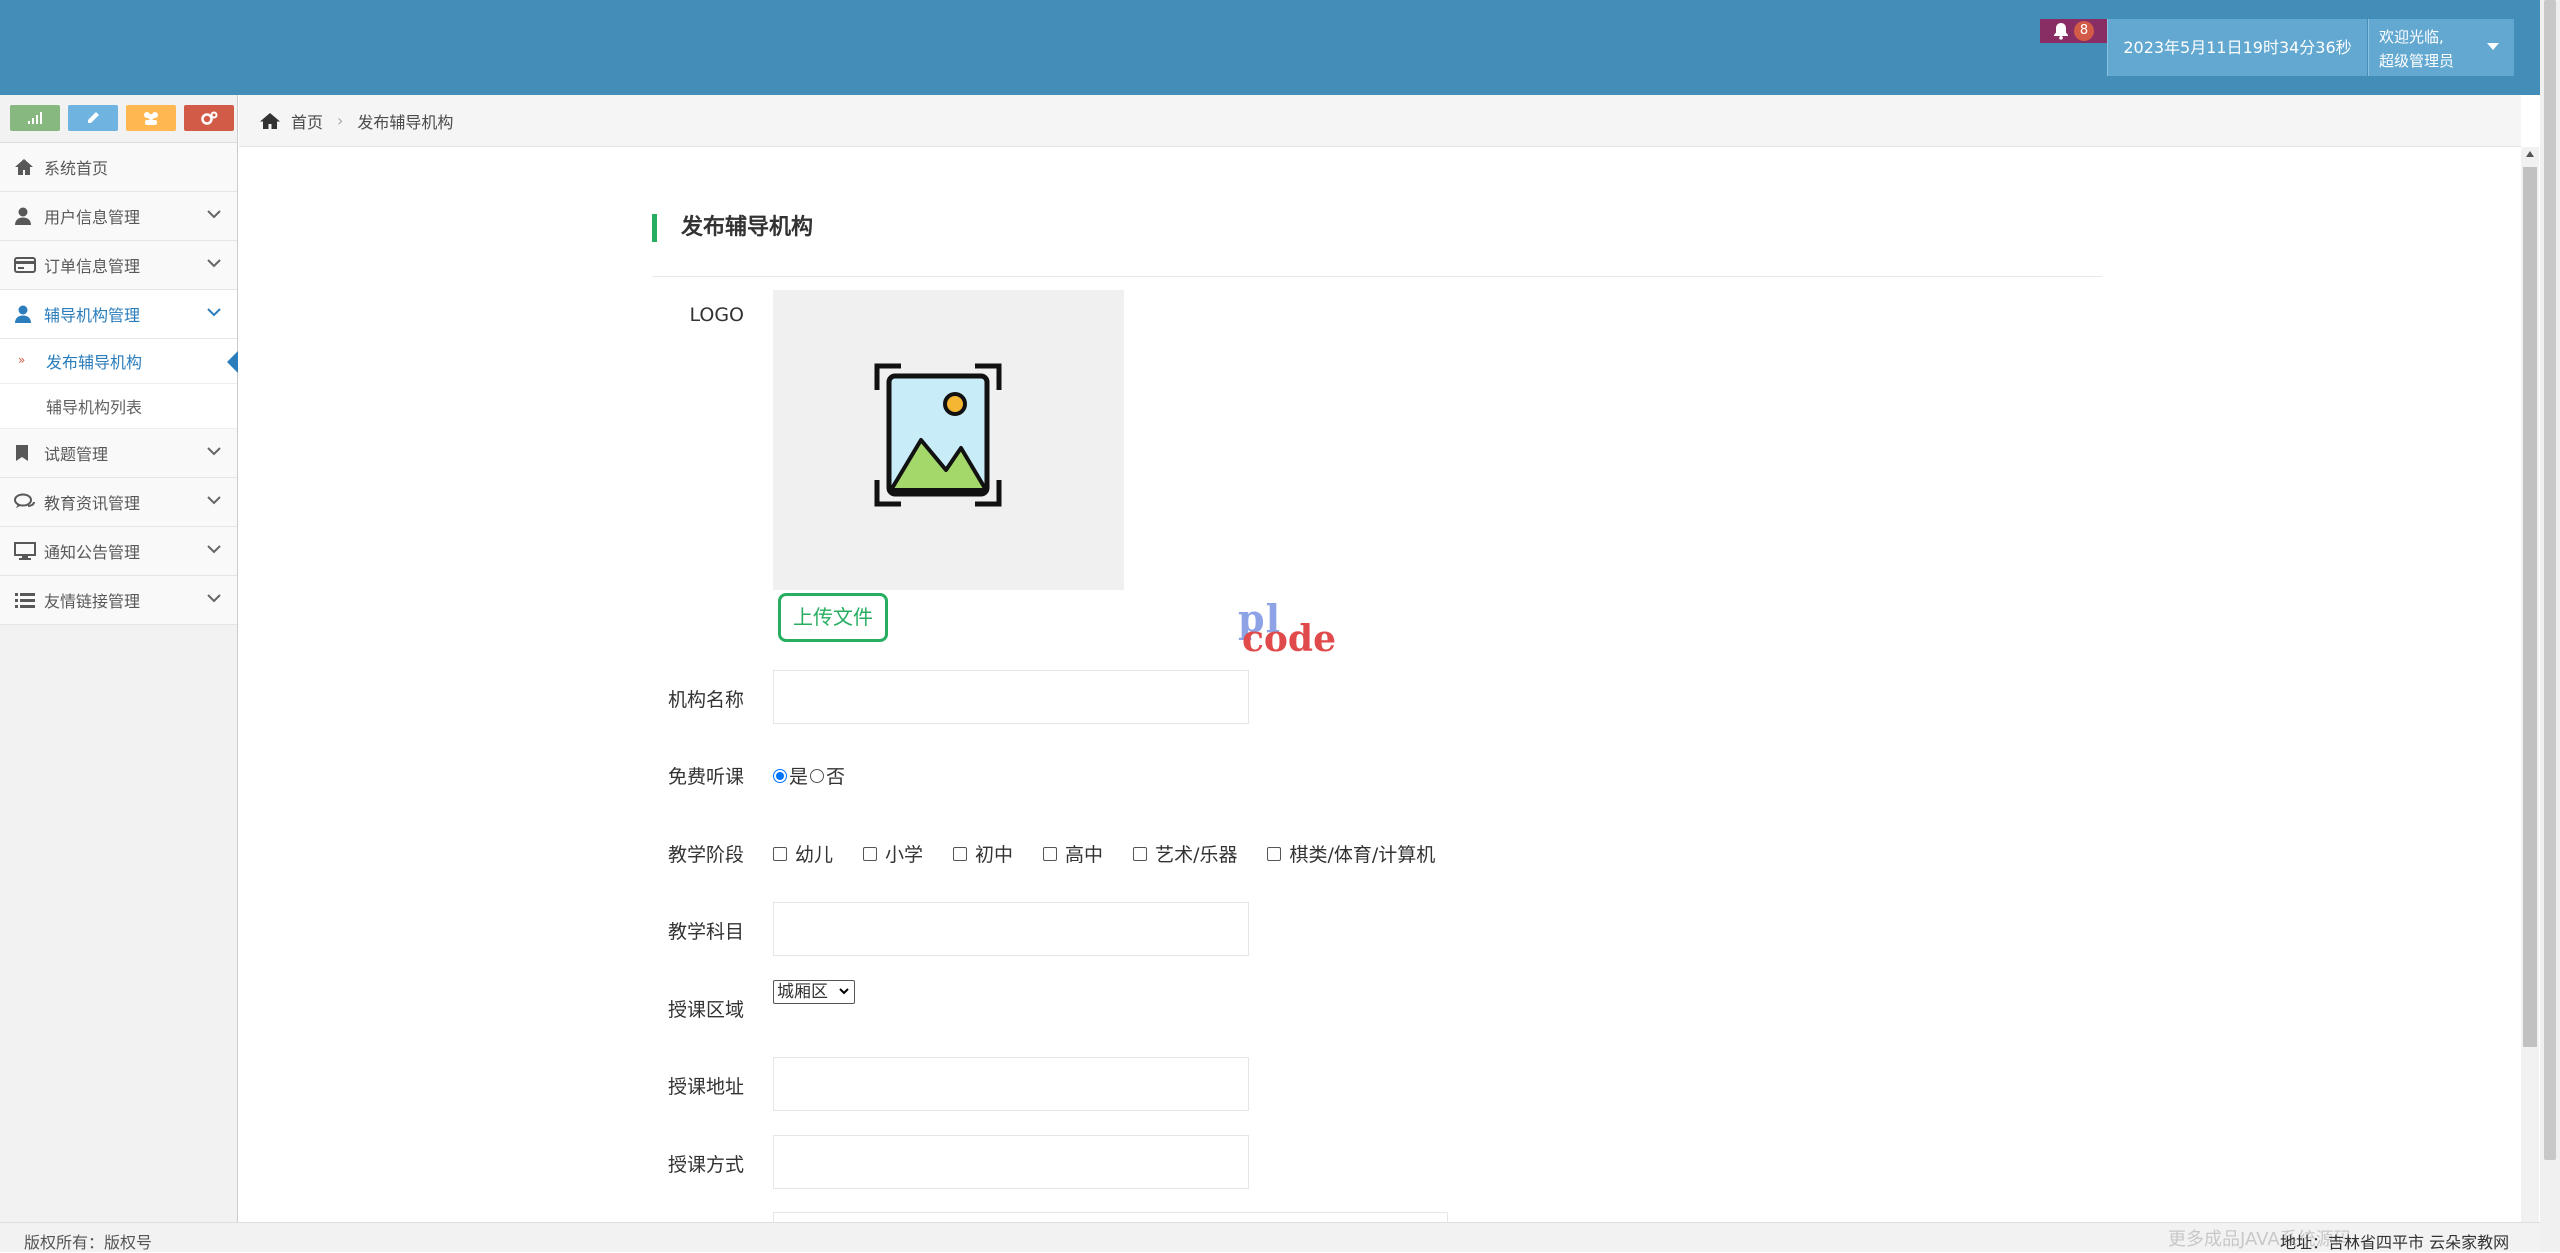 The width and height of the screenshot is (2560, 1253). Describe the element at coordinates (705, 1087) in the screenshot. I see `address-label: 授课地址` at that location.